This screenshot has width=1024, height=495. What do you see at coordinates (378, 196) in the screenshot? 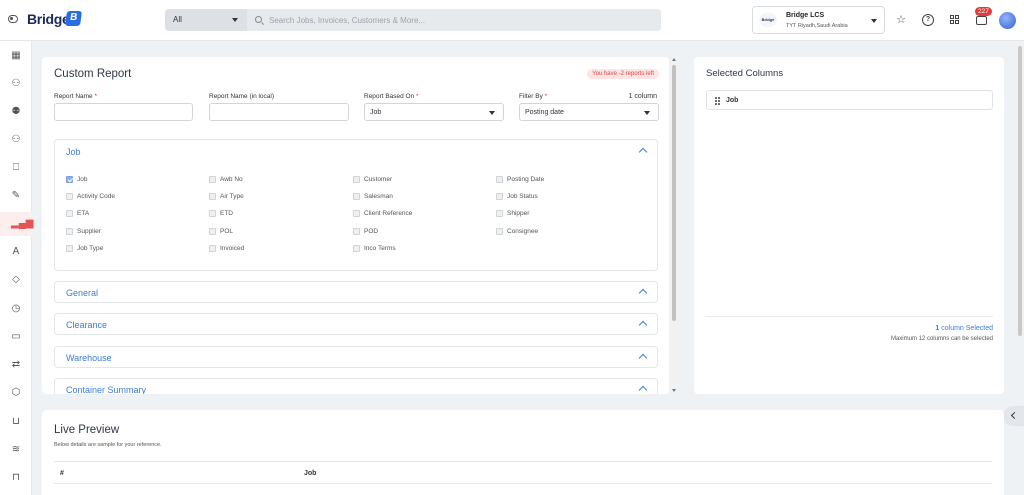
I see `checkbox-label-salesman: Salesman` at bounding box center [378, 196].